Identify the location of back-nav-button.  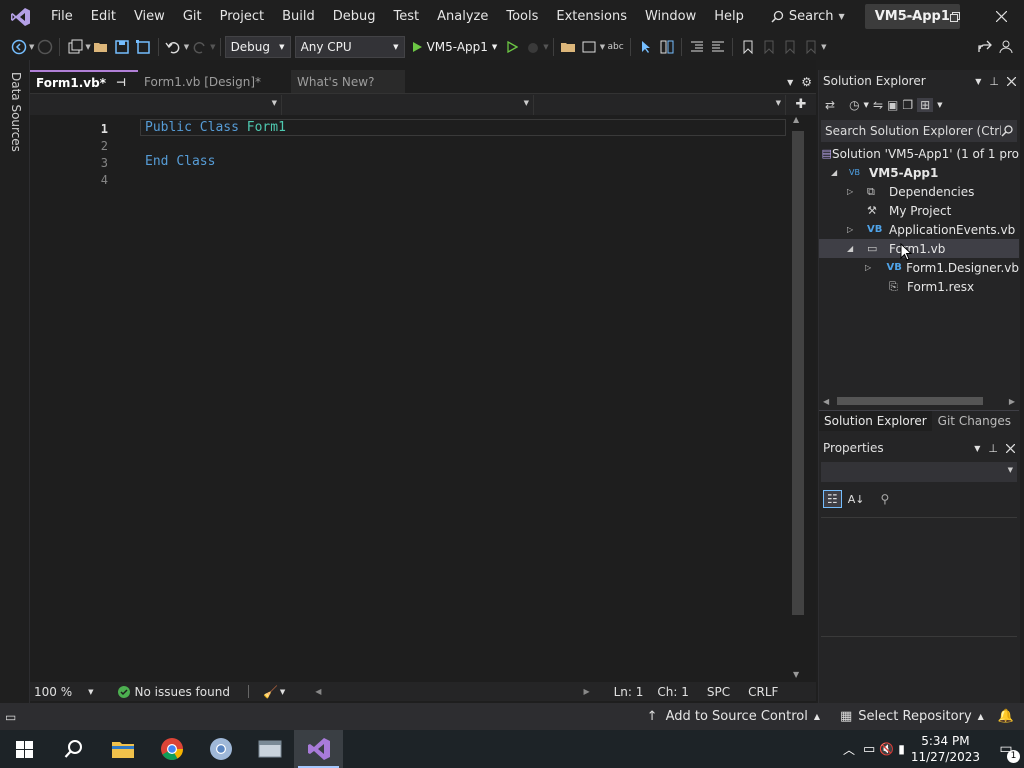
(18, 47).